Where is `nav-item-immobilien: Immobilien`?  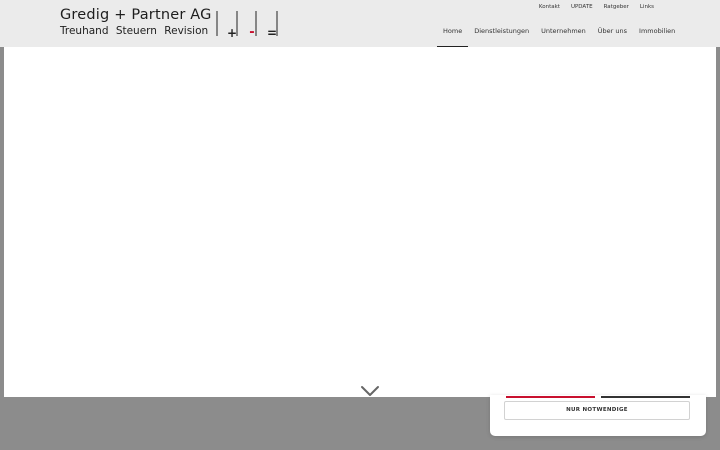
nav-item-immobilien: Immobilien is located at coordinates (657, 35).